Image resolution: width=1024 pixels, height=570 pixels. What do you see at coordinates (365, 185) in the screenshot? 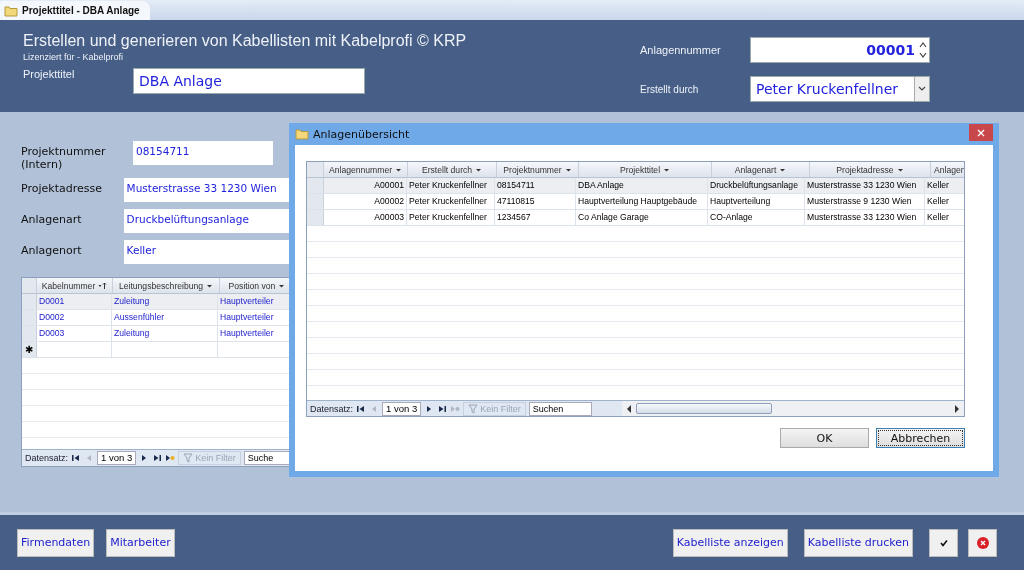
I see `table-cell: A00001` at bounding box center [365, 185].